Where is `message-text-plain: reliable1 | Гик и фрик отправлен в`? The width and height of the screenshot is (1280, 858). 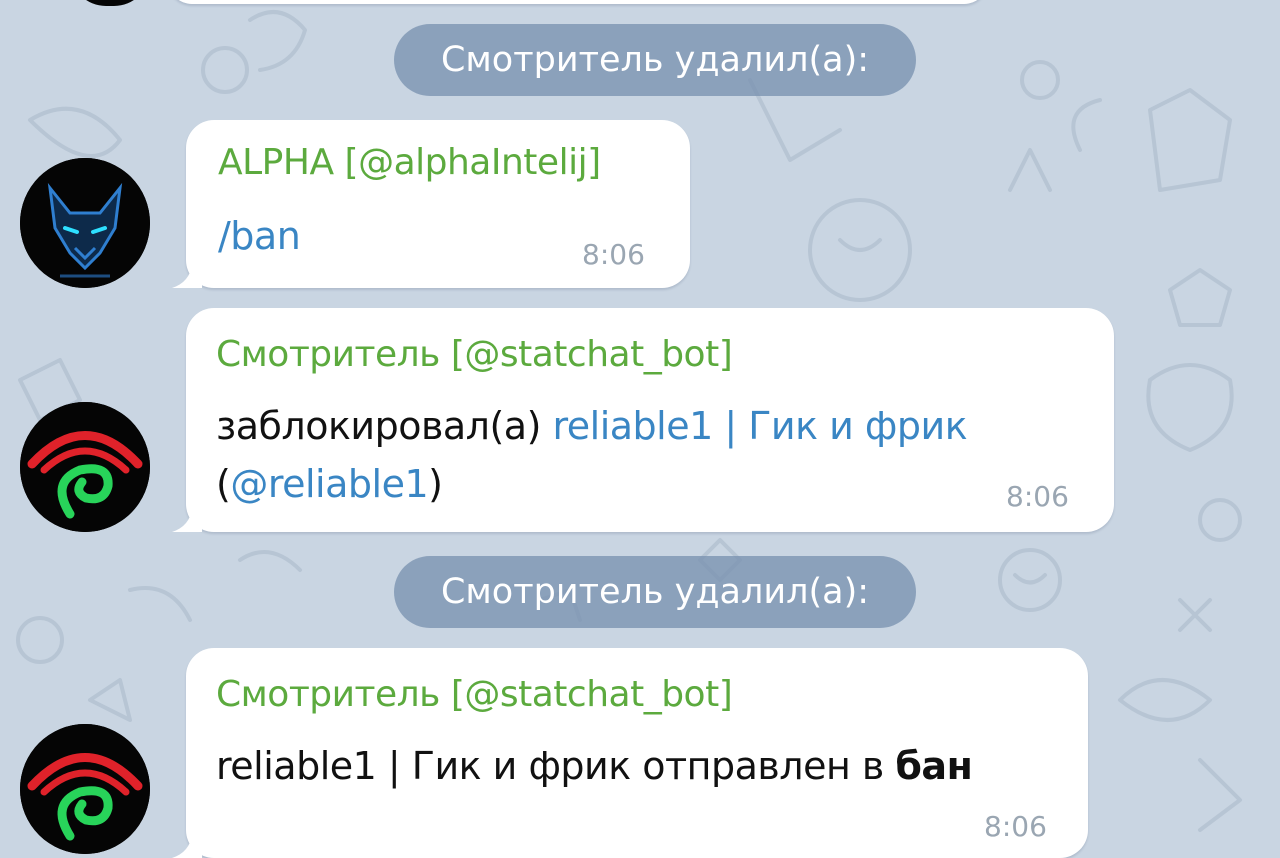 message-text-plain: reliable1 | Гик и фрик отправлен в is located at coordinates (556, 766).